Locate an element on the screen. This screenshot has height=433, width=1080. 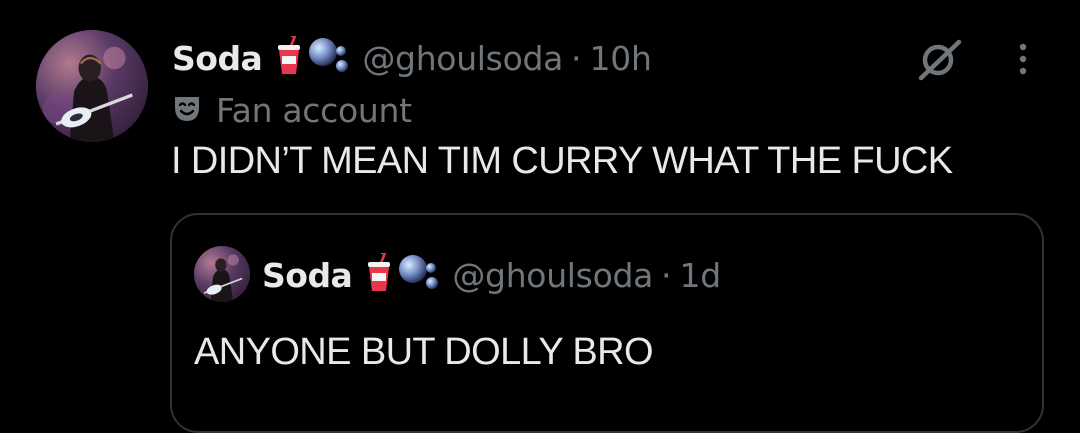
more-options-icon is located at coordinates (1023, 60).